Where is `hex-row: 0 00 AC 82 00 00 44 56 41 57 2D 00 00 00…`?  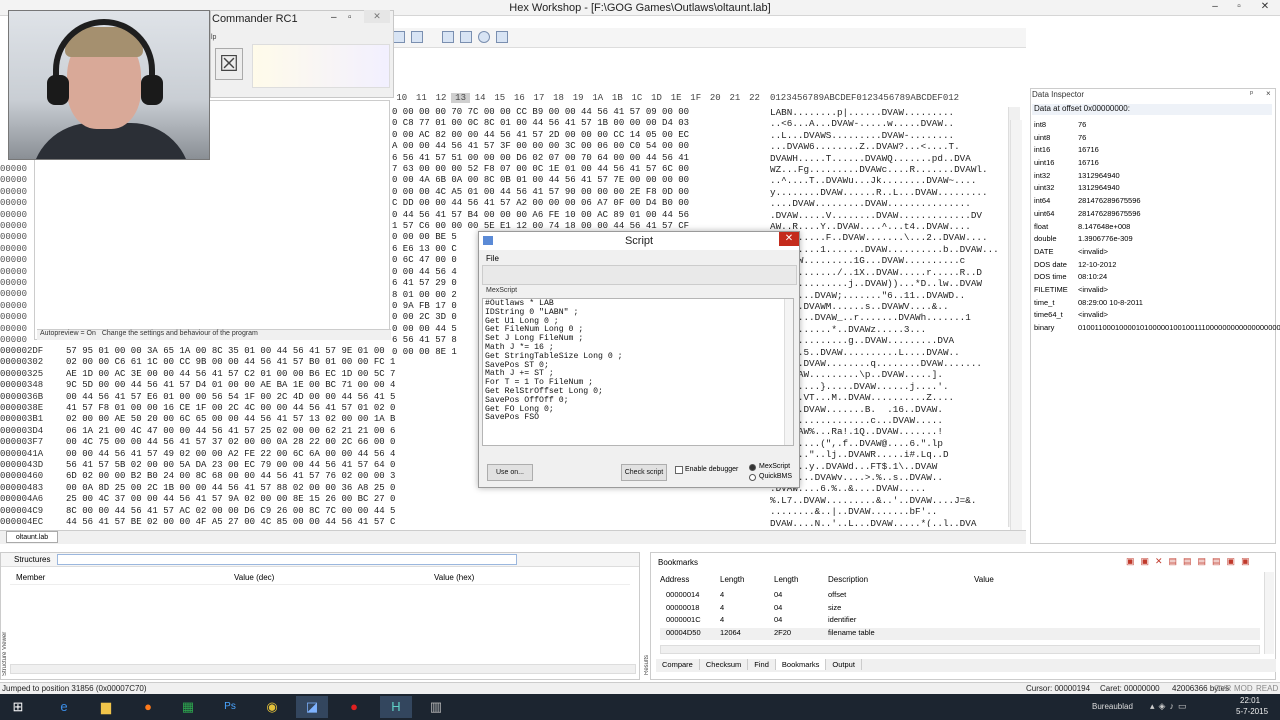
hex-row: 0 00 AC 82 00 00 44 56 41 57 2D 00 00 00… is located at coordinates (580, 135).